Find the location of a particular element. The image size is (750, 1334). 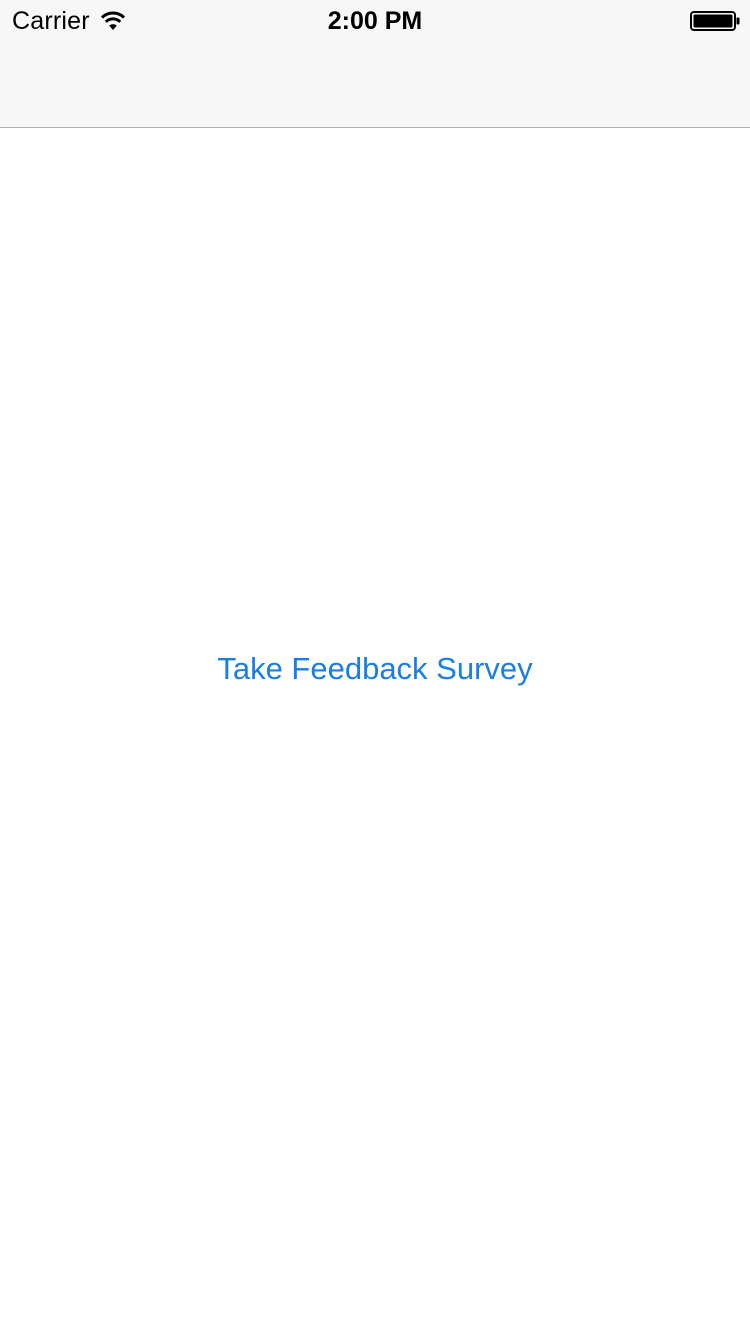

take-feedback-survey-button: Take Feedback Survey is located at coordinates (375, 669).